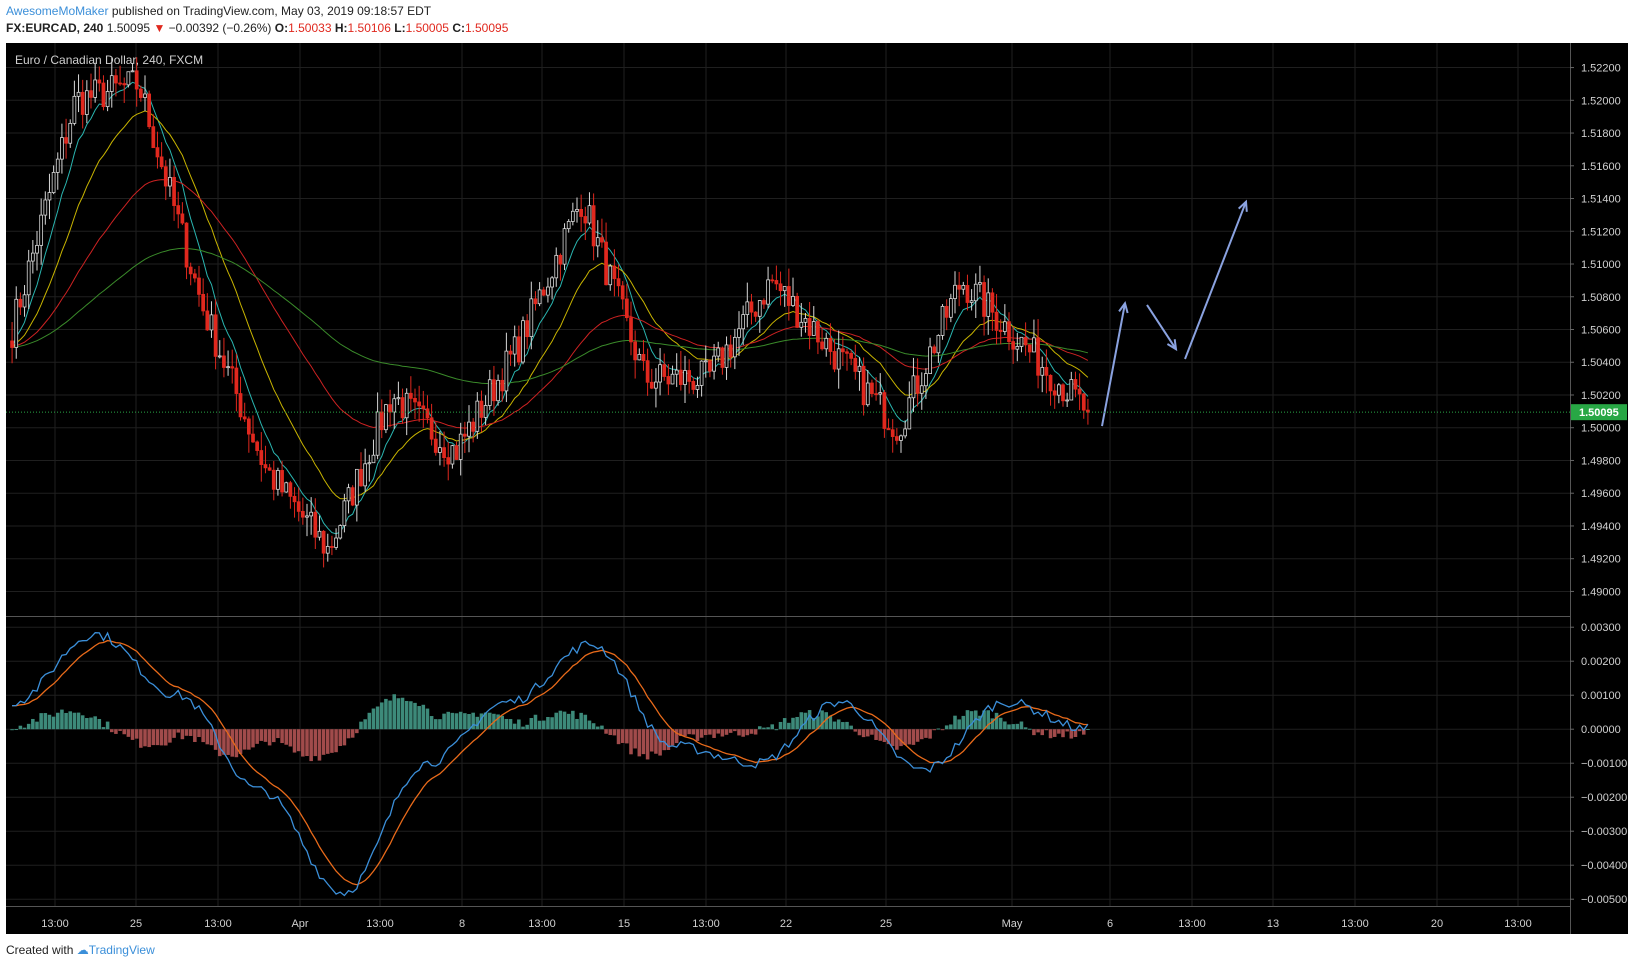 Image resolution: width=1635 pixels, height=968 pixels. I want to click on y-tick-label: 1.50200, so click(1601, 396).